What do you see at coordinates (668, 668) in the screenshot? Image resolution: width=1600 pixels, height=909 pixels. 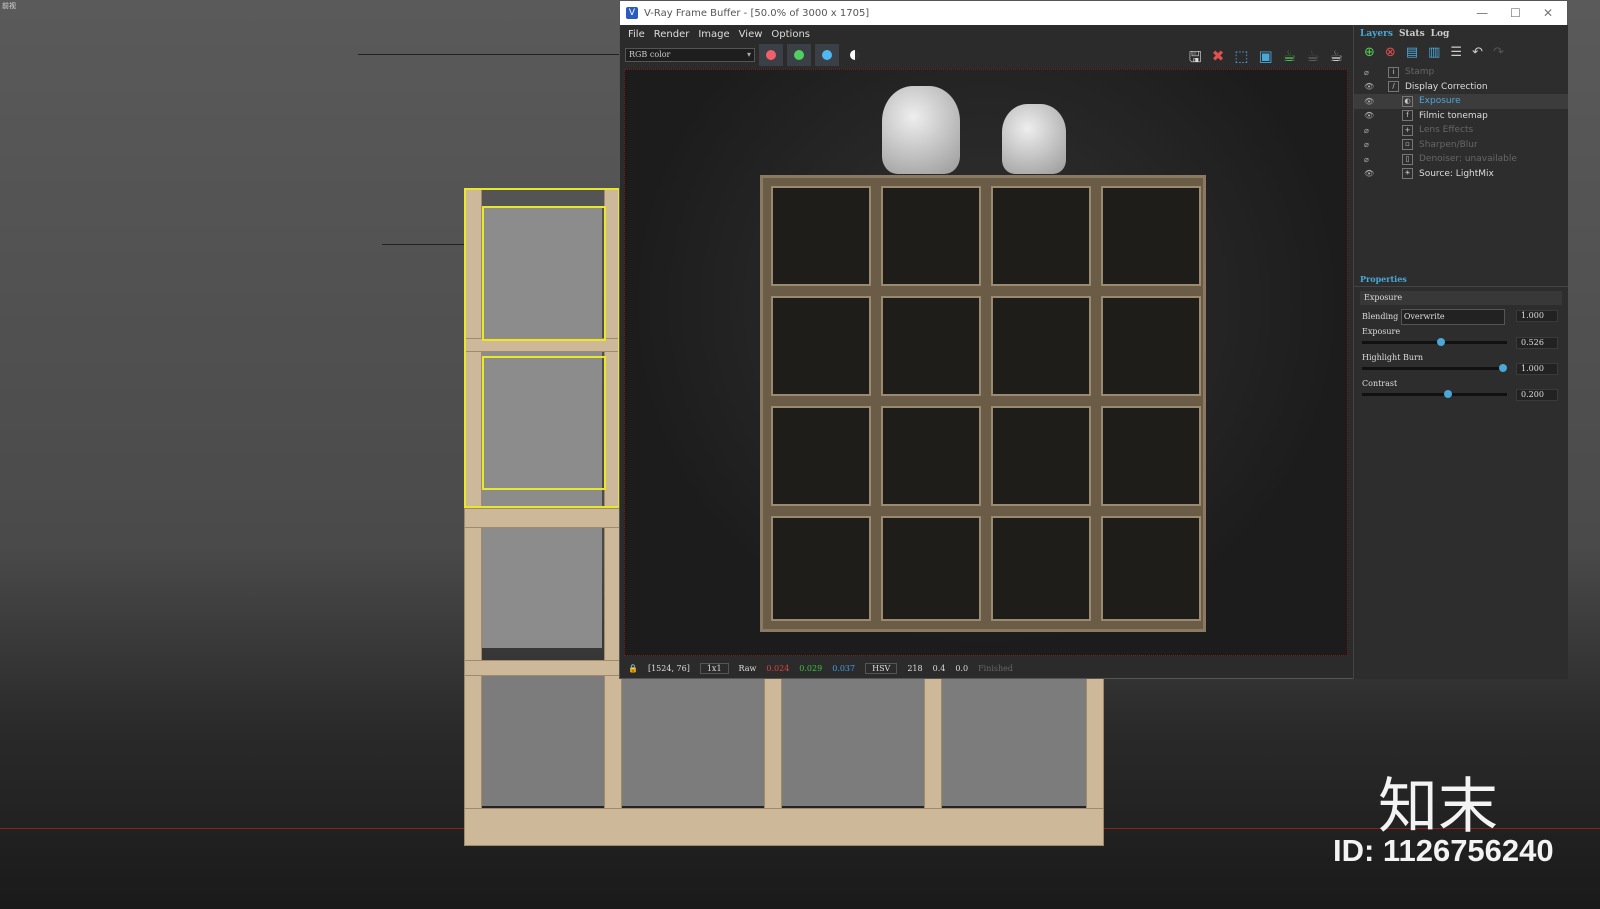 I see `pixel-coords: [1524, 76]` at bounding box center [668, 668].